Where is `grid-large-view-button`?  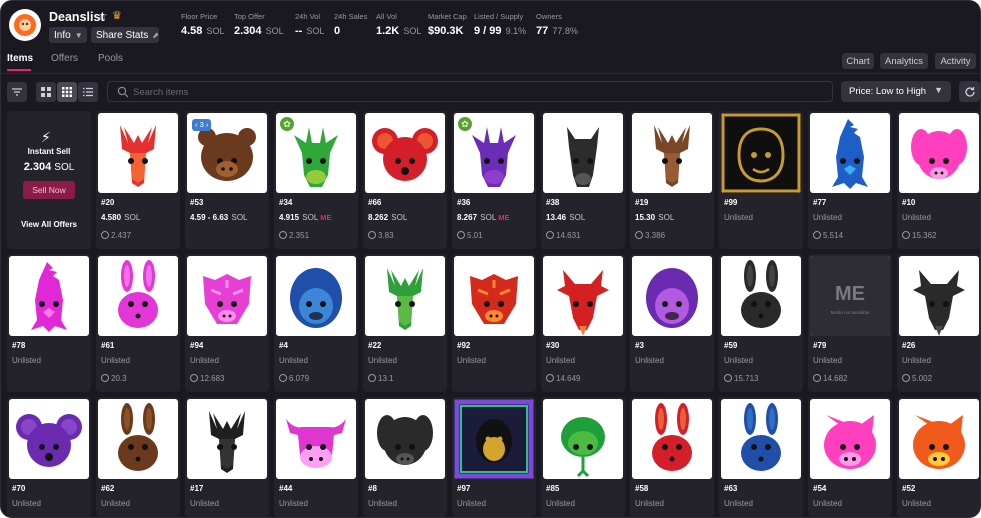
grid-large-view-button is located at coordinates (46, 92).